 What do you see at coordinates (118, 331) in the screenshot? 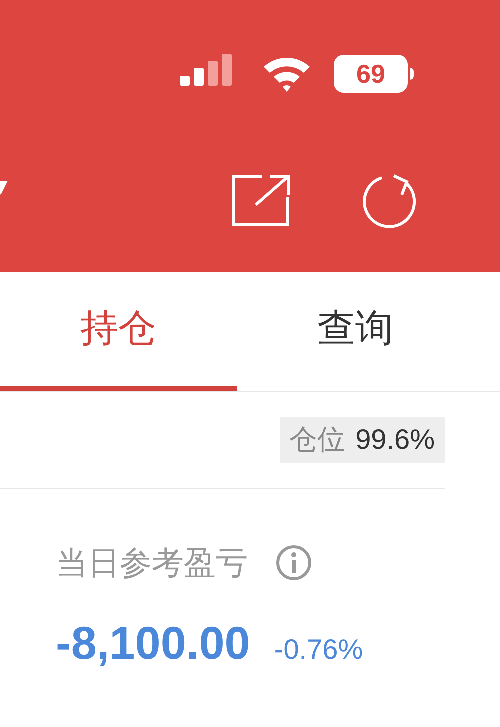
I see `tab: 持仓` at bounding box center [118, 331].